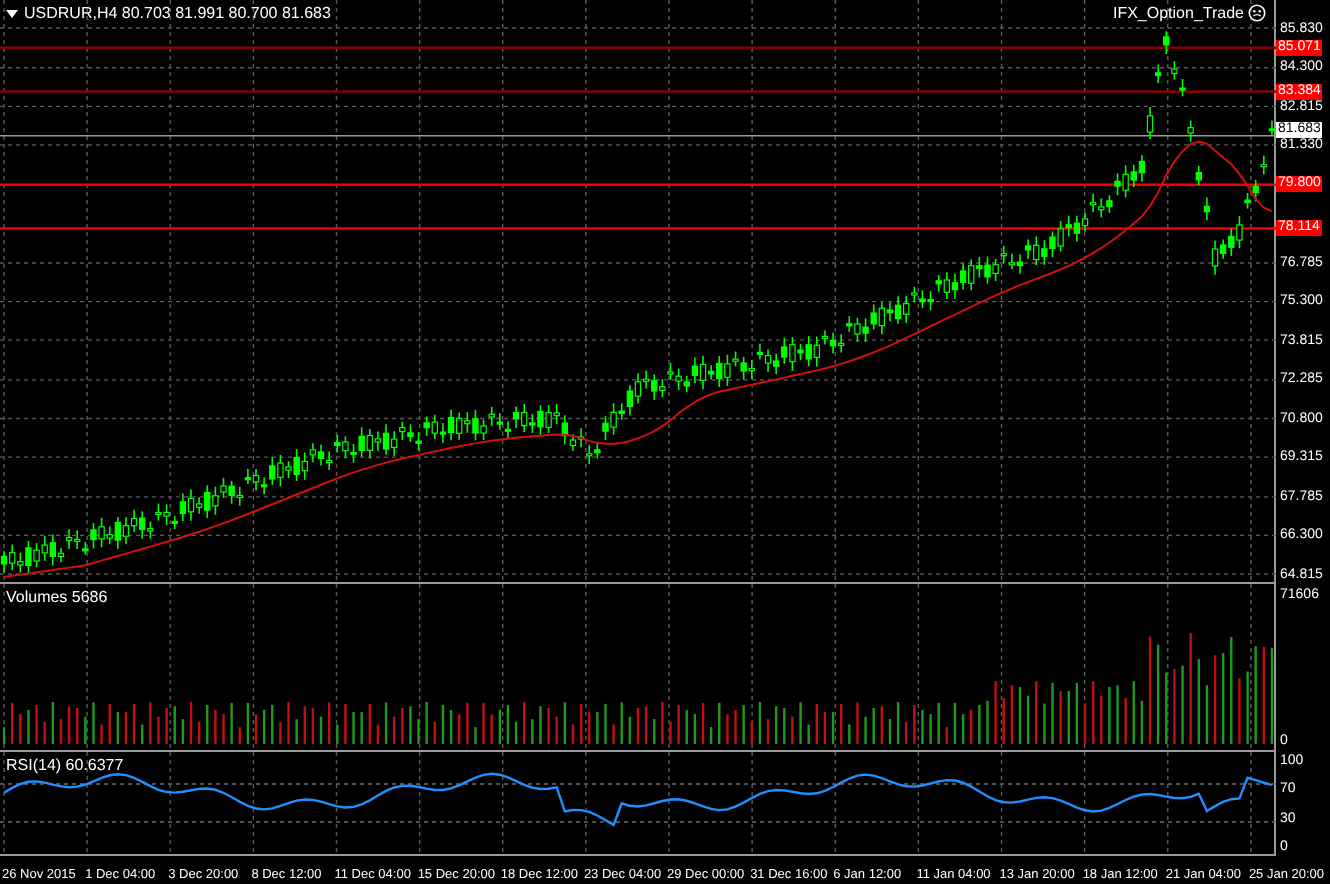 The image size is (1330, 884). Describe the element at coordinates (57, 597) in the screenshot. I see `volume-label: Volumes 5686` at that location.